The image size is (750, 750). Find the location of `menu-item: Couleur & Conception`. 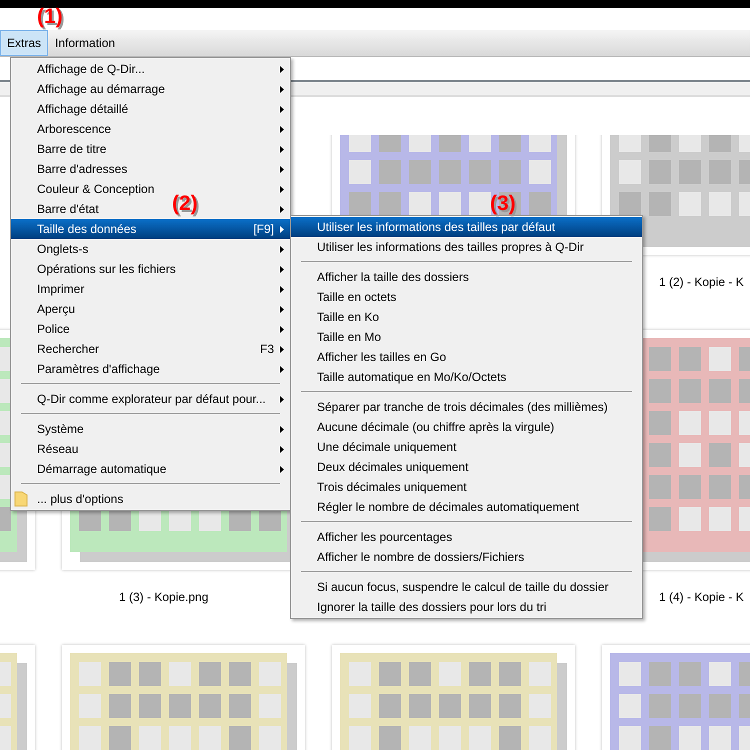

menu-item: Couleur & Conception is located at coordinates (95, 189).